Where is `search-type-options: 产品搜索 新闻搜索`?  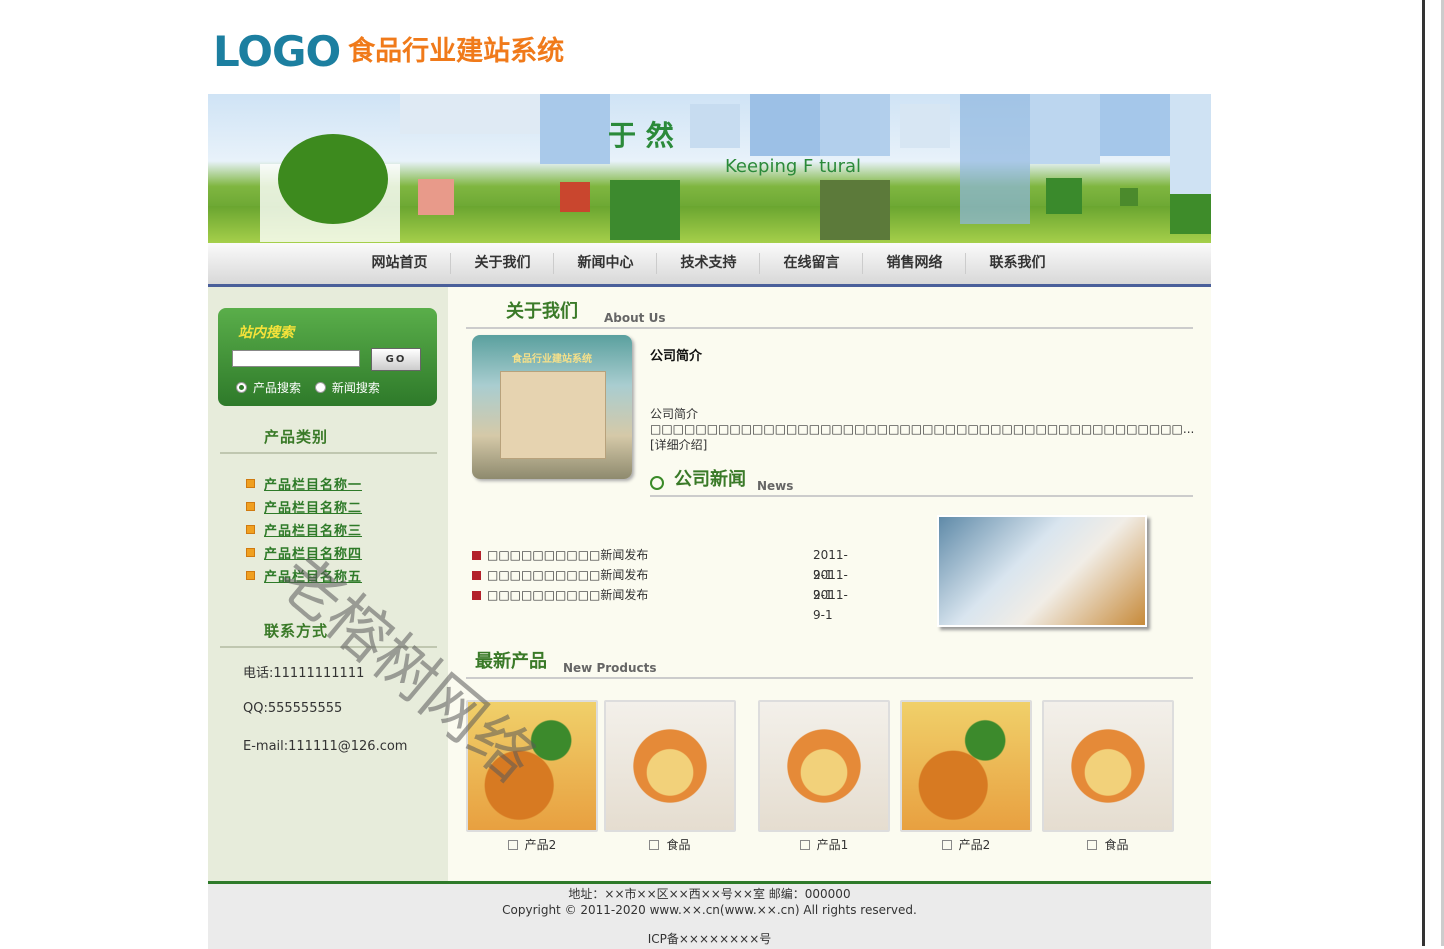
search-type-options: 产品搜索 新闻搜索 is located at coordinates (308, 387).